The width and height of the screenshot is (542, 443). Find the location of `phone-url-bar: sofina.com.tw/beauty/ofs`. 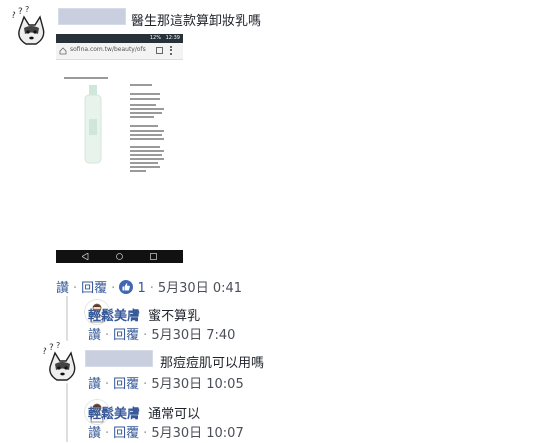

phone-url-bar: sofina.com.tw/beauty/ofs is located at coordinates (119, 51).